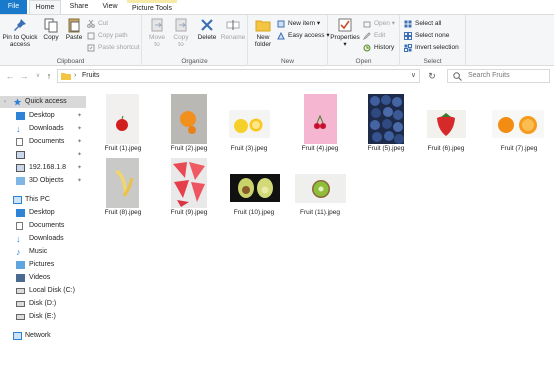 The width and height of the screenshot is (554, 365). I want to click on copy-button: Copy, so click(51, 29).